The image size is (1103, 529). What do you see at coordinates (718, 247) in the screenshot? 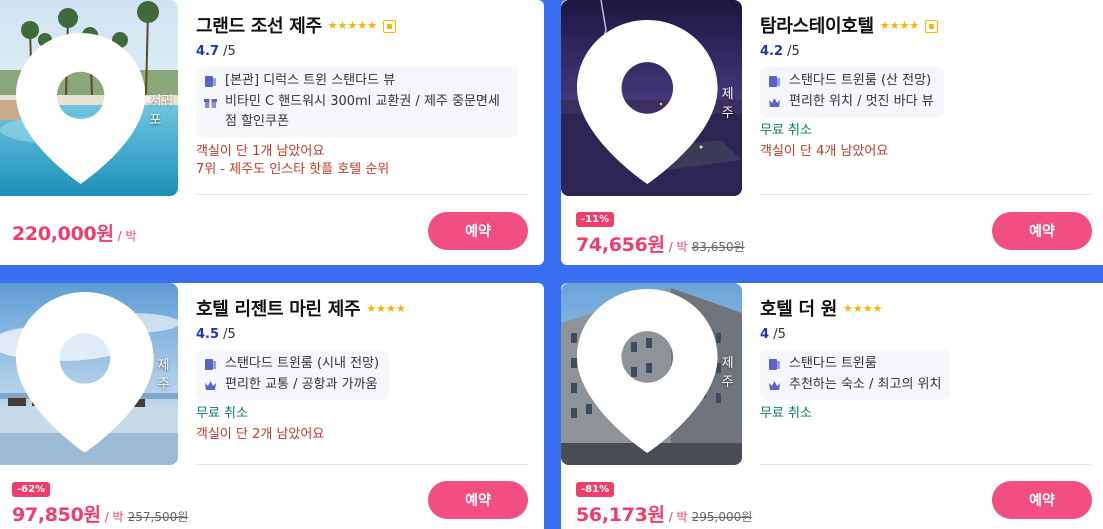
I see `original-price: 83,650원` at bounding box center [718, 247].